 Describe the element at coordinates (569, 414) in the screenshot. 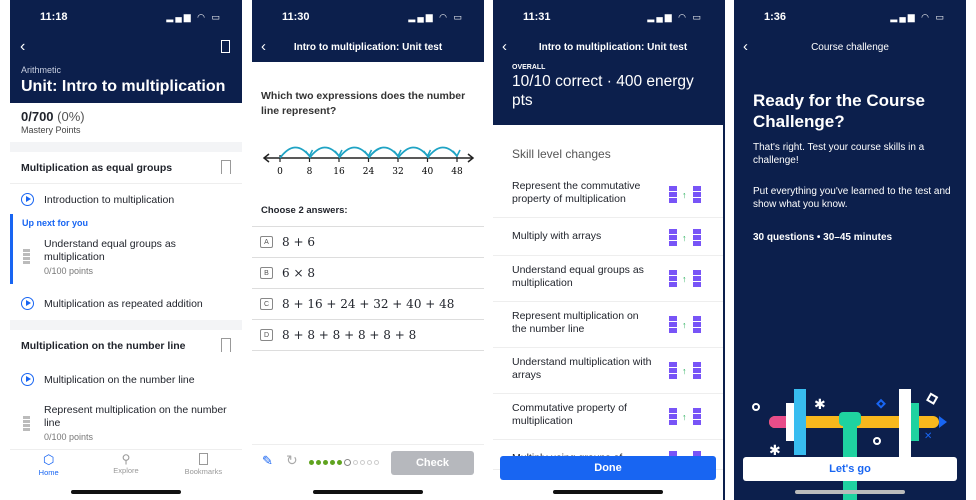

I see `skill-name: Commutative property of multiplication` at that location.